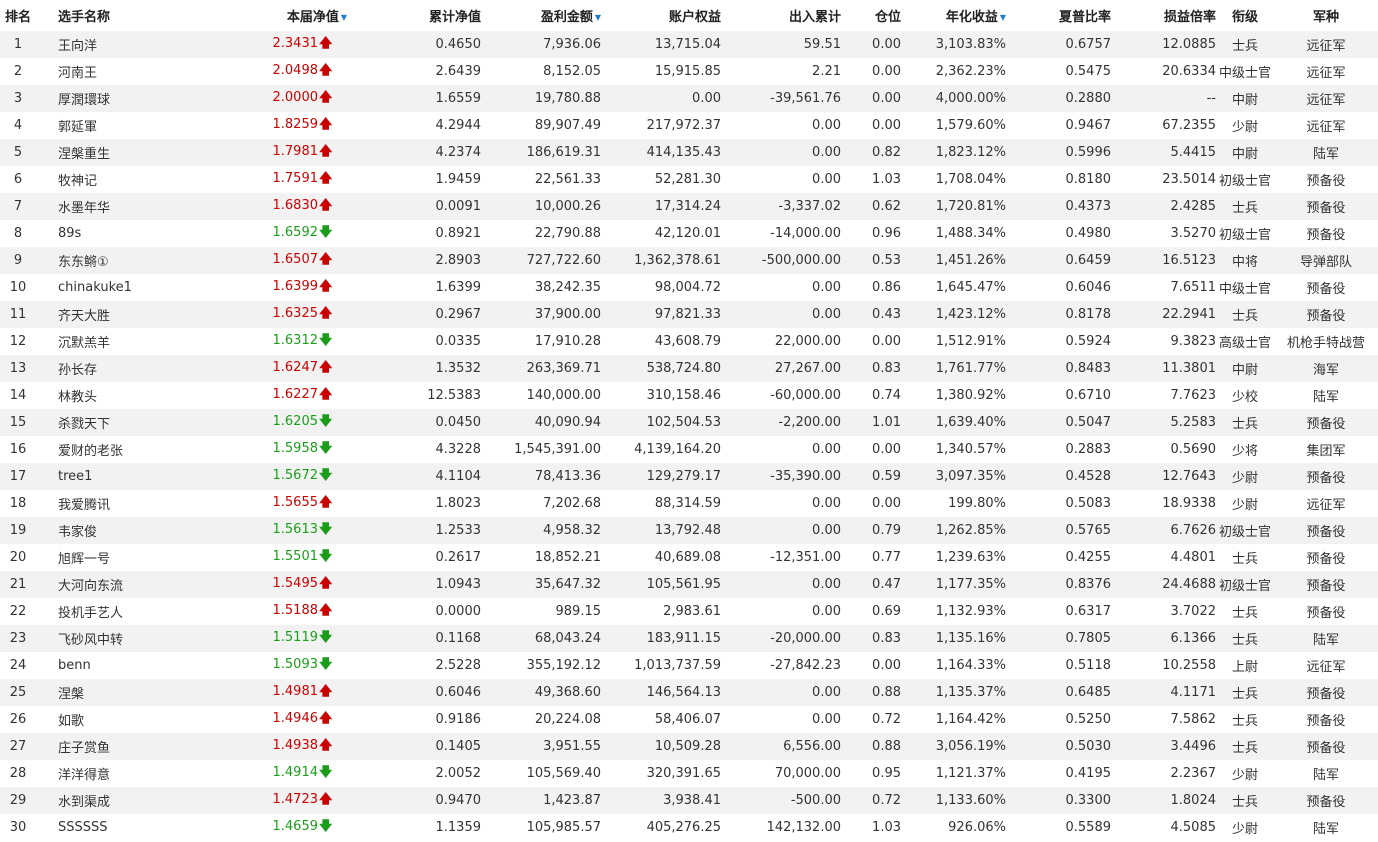  Describe the element at coordinates (136, 206) in the screenshot. I see `player-name-link: 水墨年华` at that location.